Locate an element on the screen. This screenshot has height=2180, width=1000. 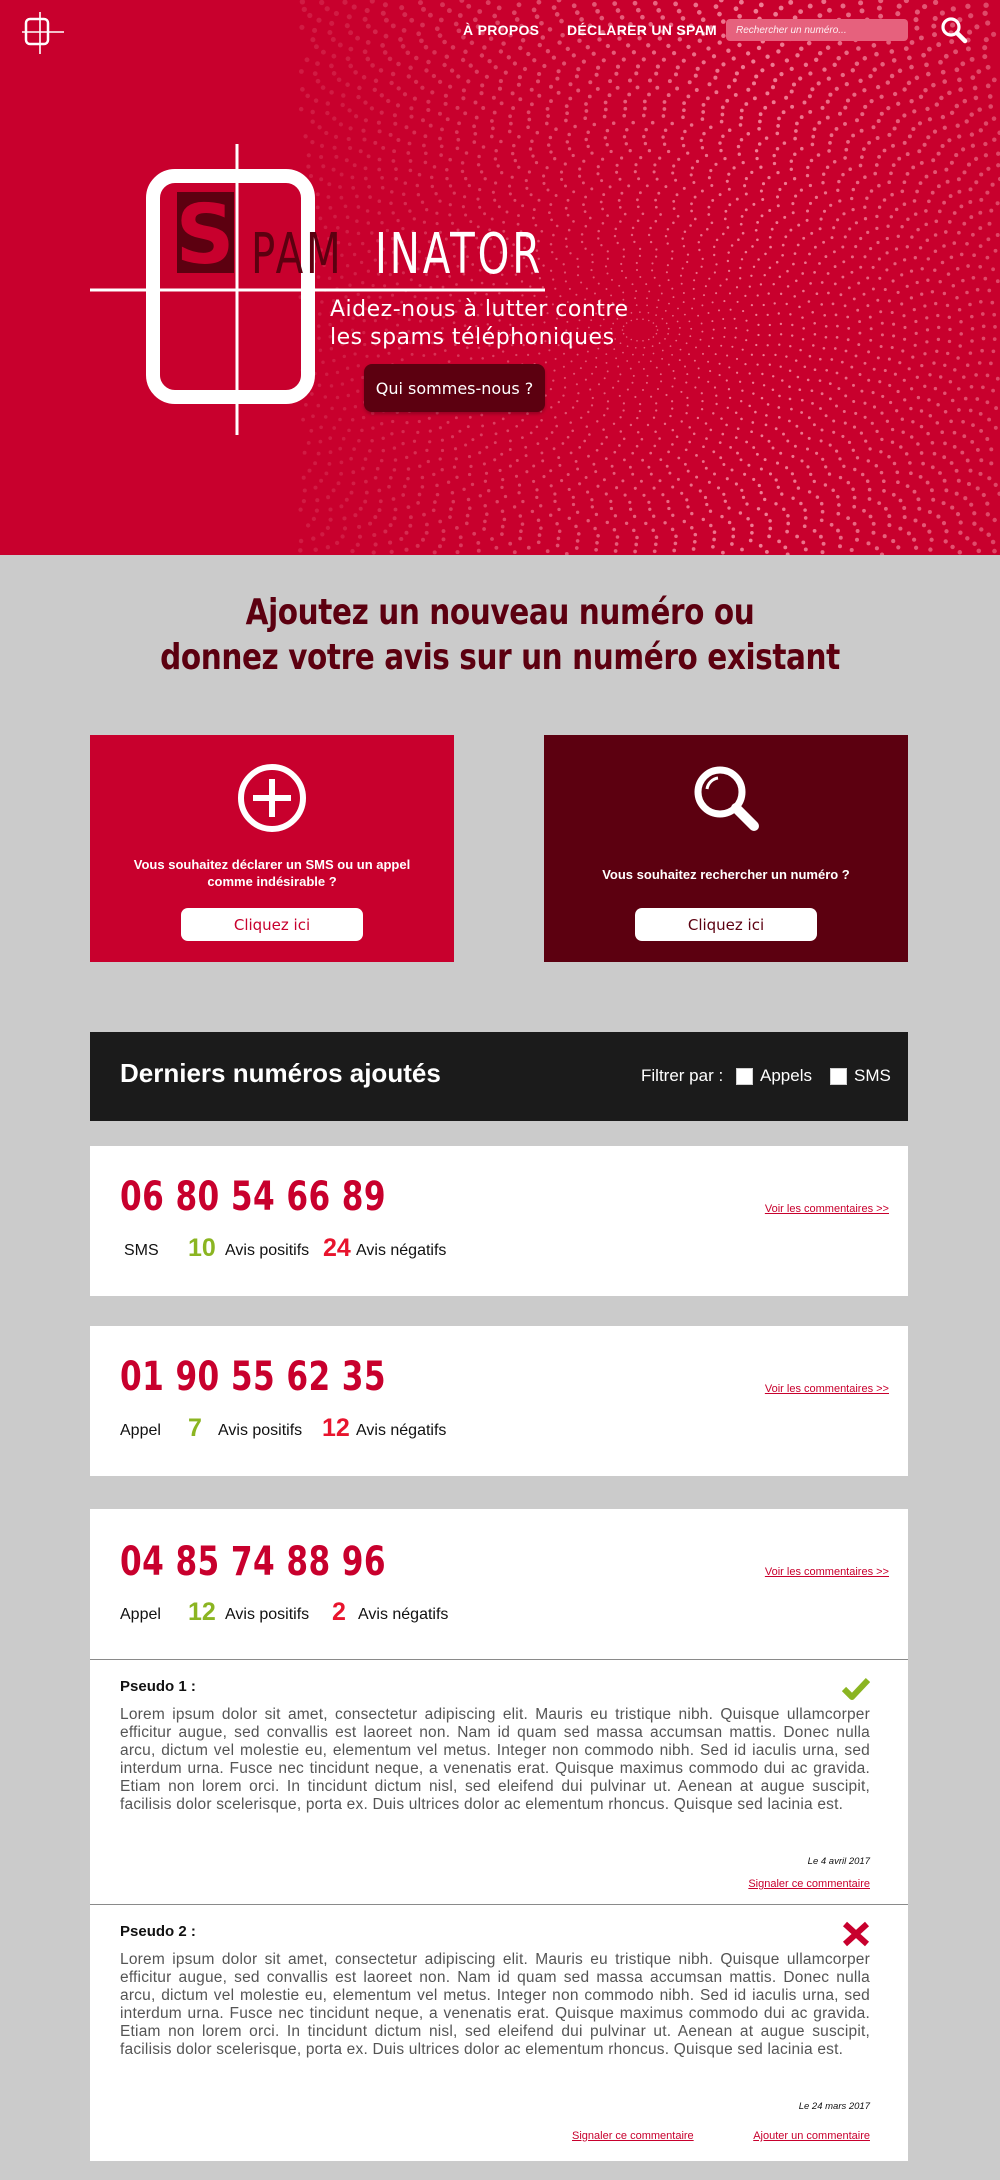
filter-sms-checkbox: SMS is located at coordinates (860, 1076).